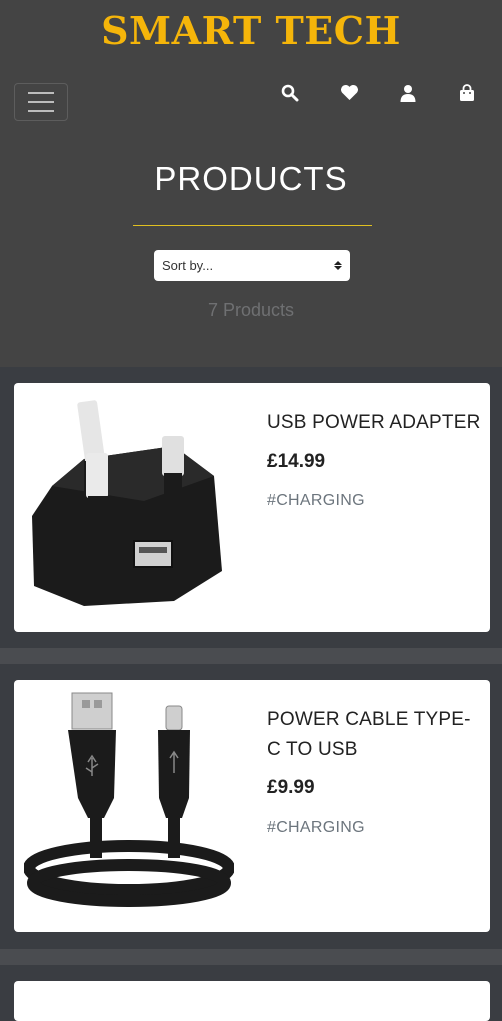 Image resolution: width=502 pixels, height=1021 pixels. Describe the element at coordinates (252, 1001) in the screenshot. I see `product-card` at that location.